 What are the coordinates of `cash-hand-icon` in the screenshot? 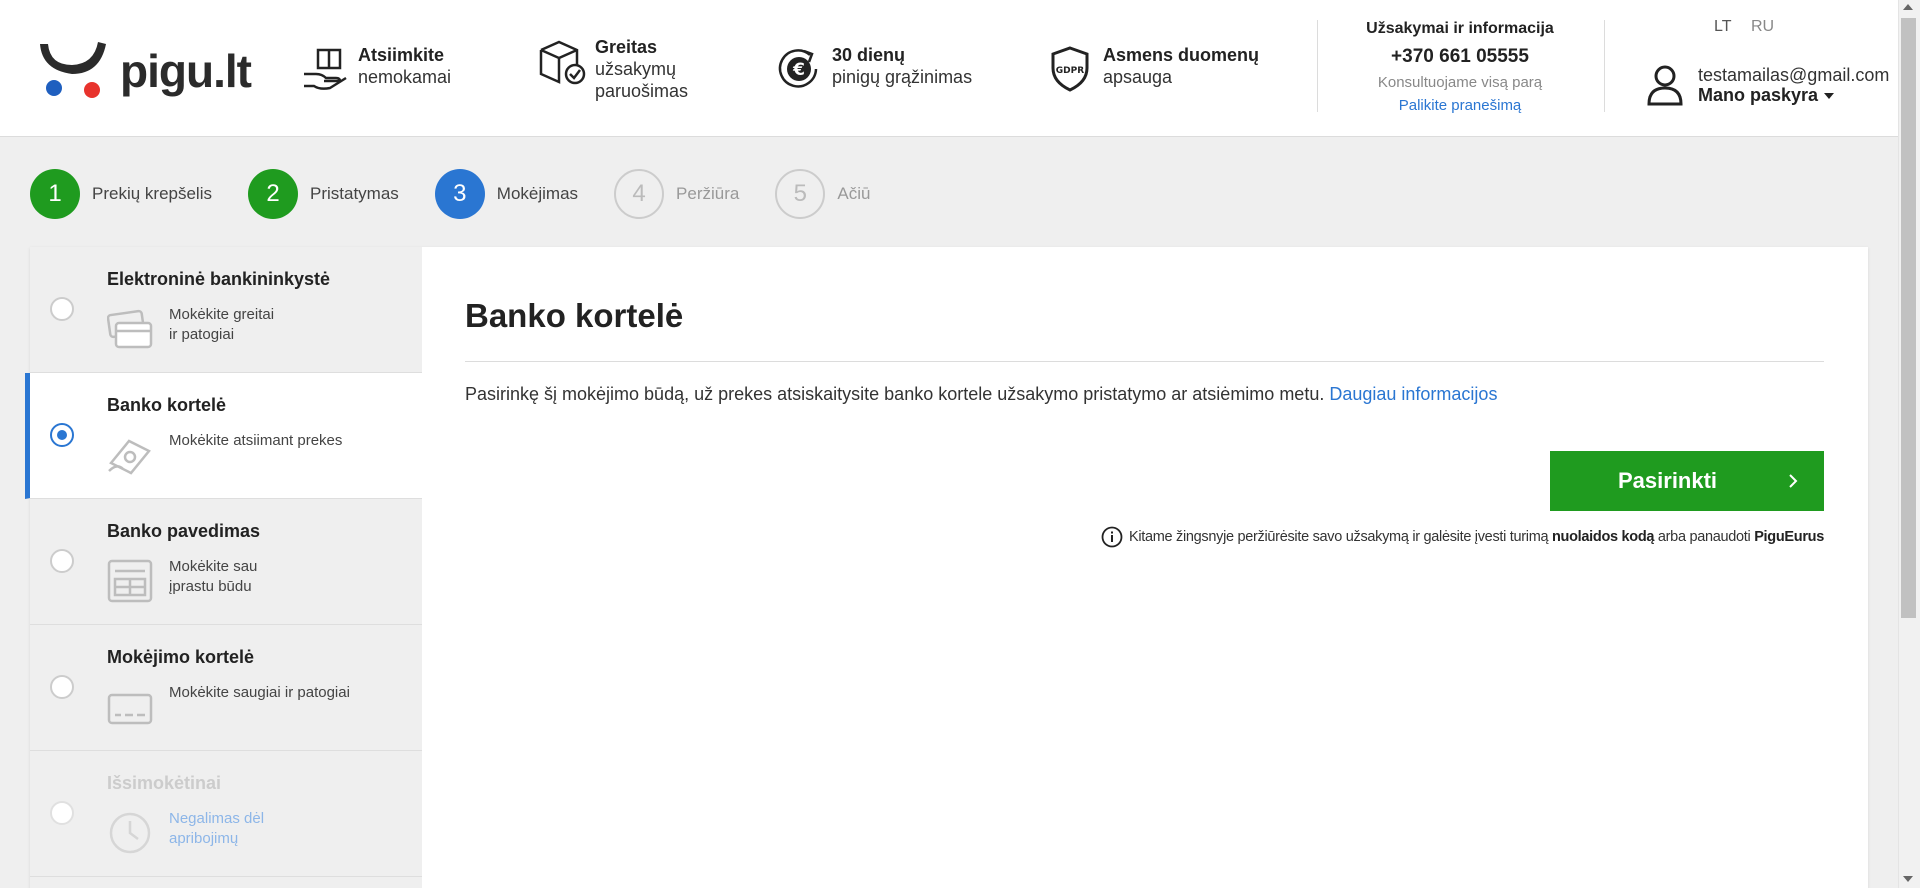 It's located at (129, 457).